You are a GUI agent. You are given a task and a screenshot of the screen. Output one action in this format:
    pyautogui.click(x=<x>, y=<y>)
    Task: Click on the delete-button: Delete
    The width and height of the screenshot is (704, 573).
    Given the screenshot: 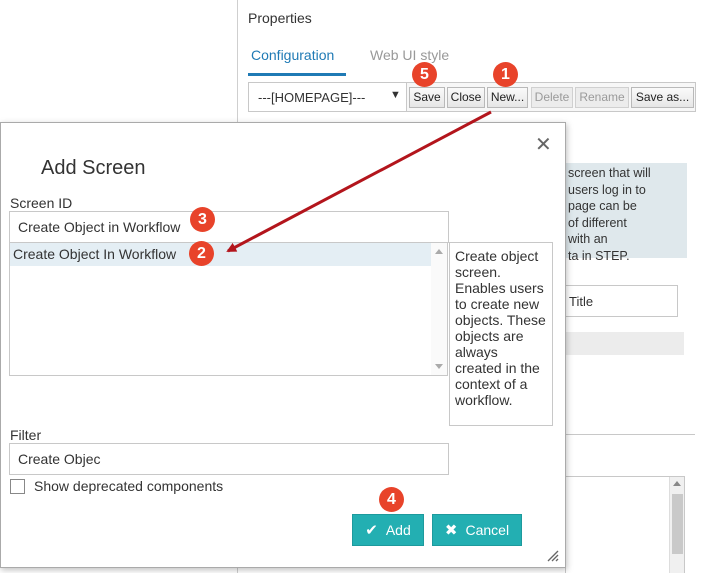 What is the action you would take?
    pyautogui.click(x=552, y=97)
    